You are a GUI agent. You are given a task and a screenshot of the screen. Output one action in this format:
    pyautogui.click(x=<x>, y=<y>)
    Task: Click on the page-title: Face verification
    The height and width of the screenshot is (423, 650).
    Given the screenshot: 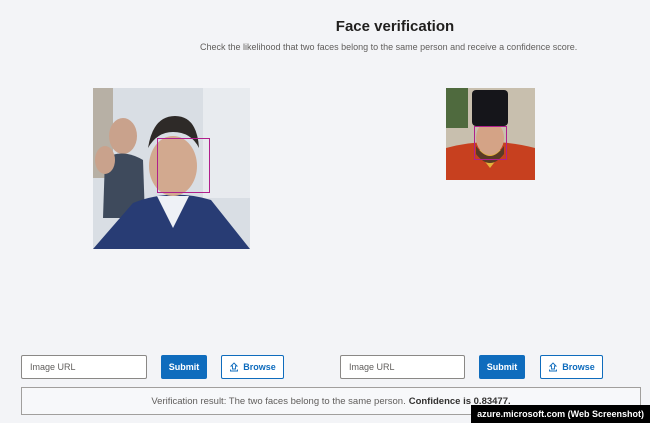 What is the action you would take?
    pyautogui.click(x=395, y=26)
    